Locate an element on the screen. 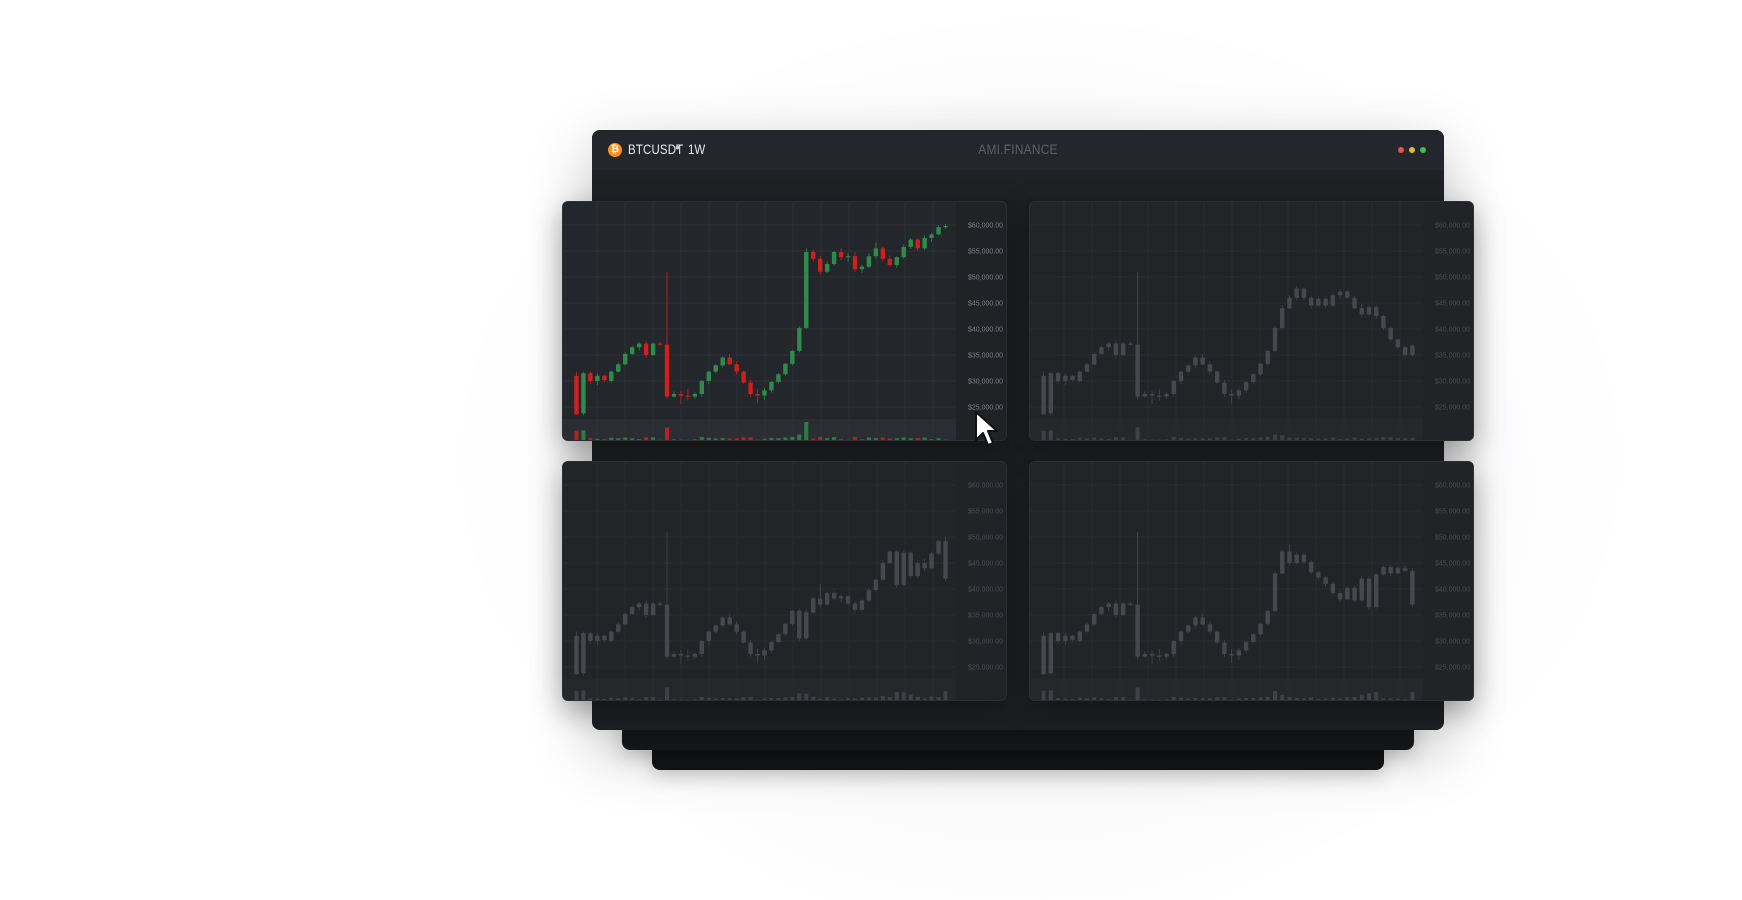  mouse-pointer-icon is located at coordinates (986, 428).